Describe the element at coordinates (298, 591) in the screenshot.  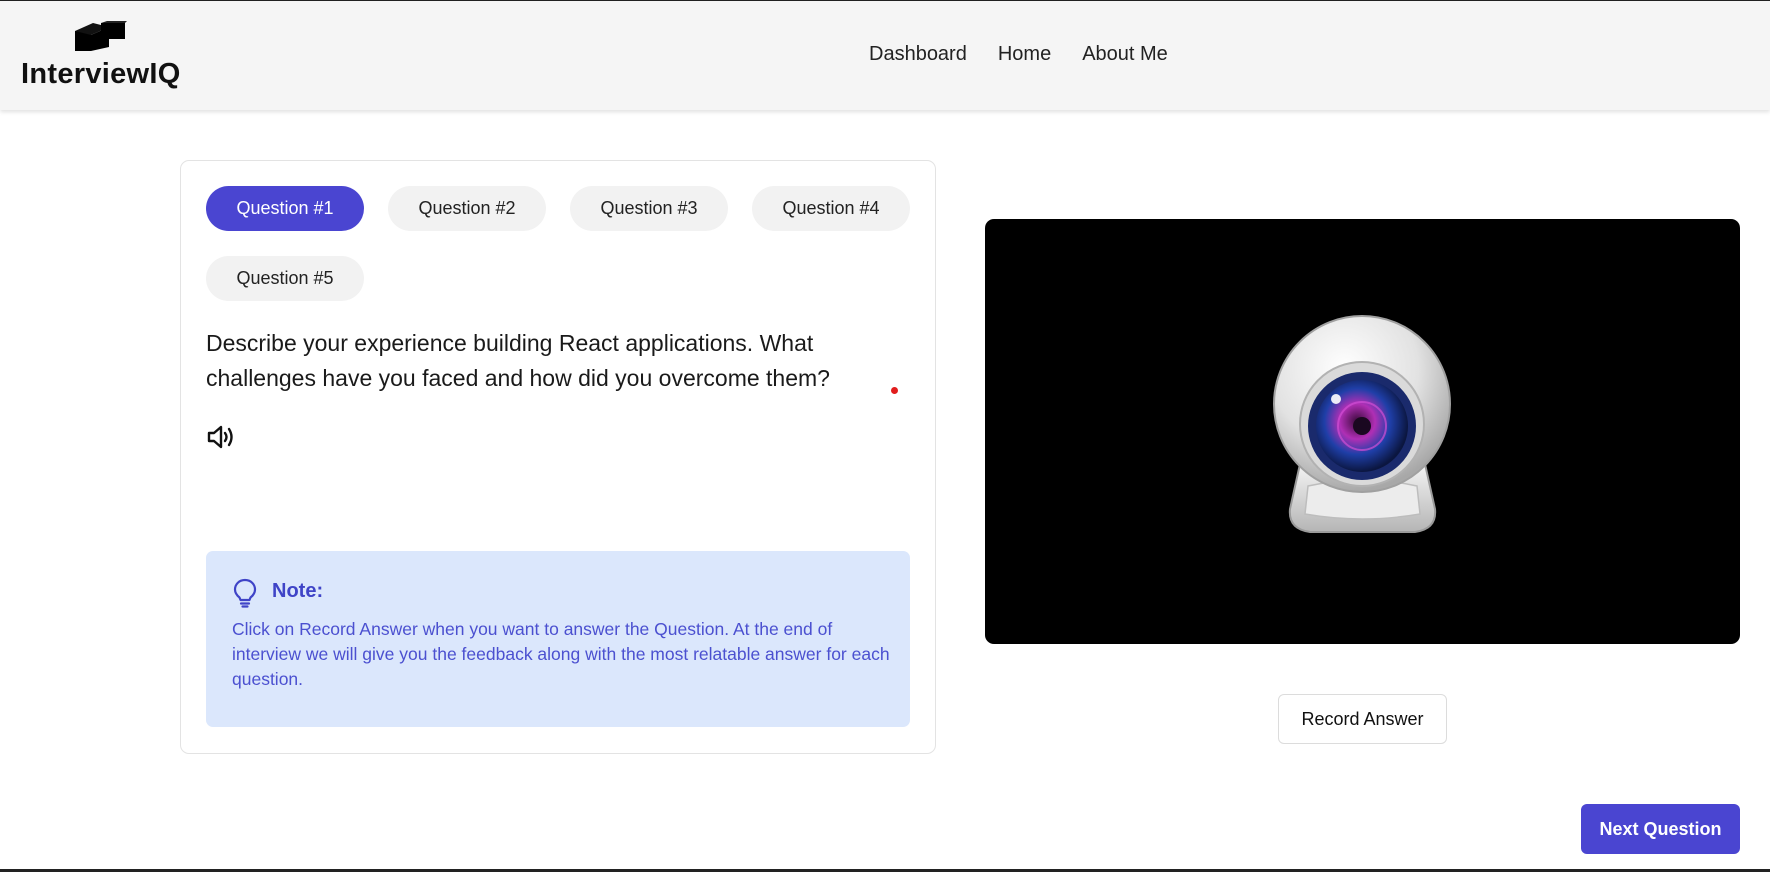
I see `note-title: Note:` at that location.